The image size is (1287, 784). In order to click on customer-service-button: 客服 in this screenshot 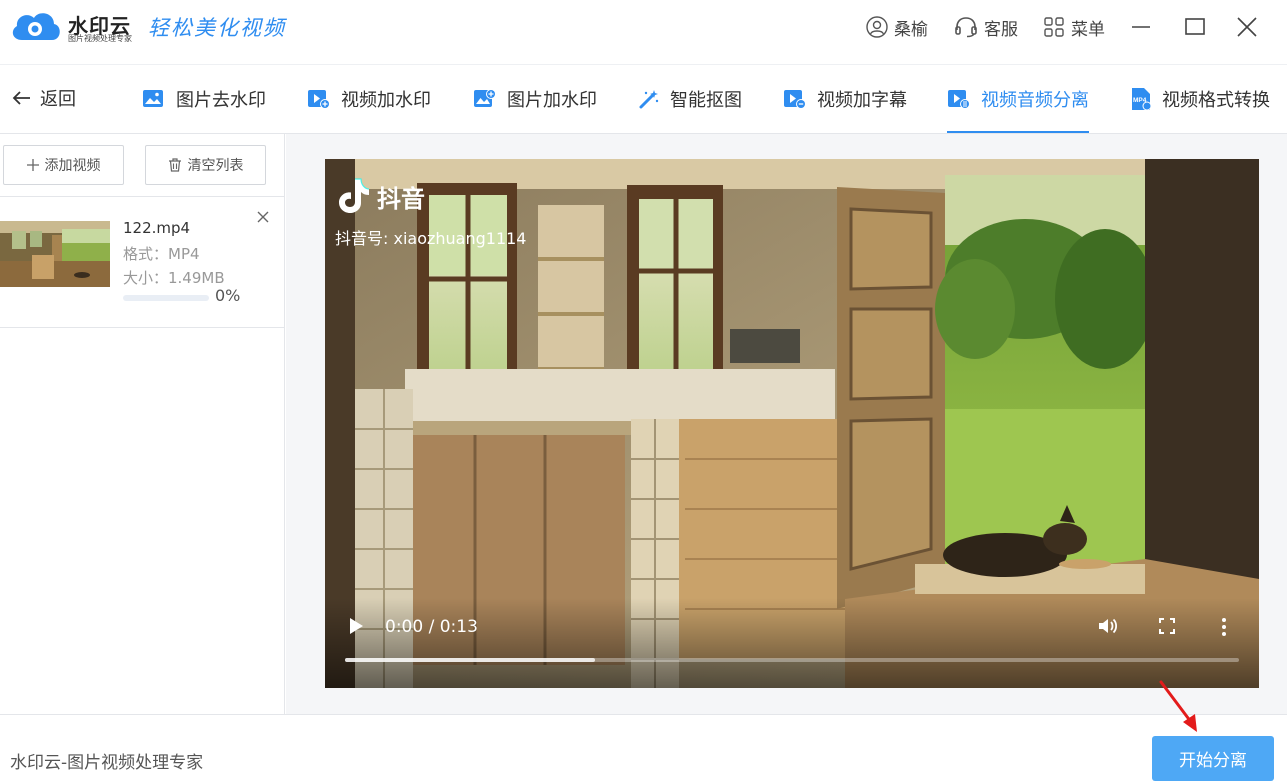, I will do `click(986, 27)`.